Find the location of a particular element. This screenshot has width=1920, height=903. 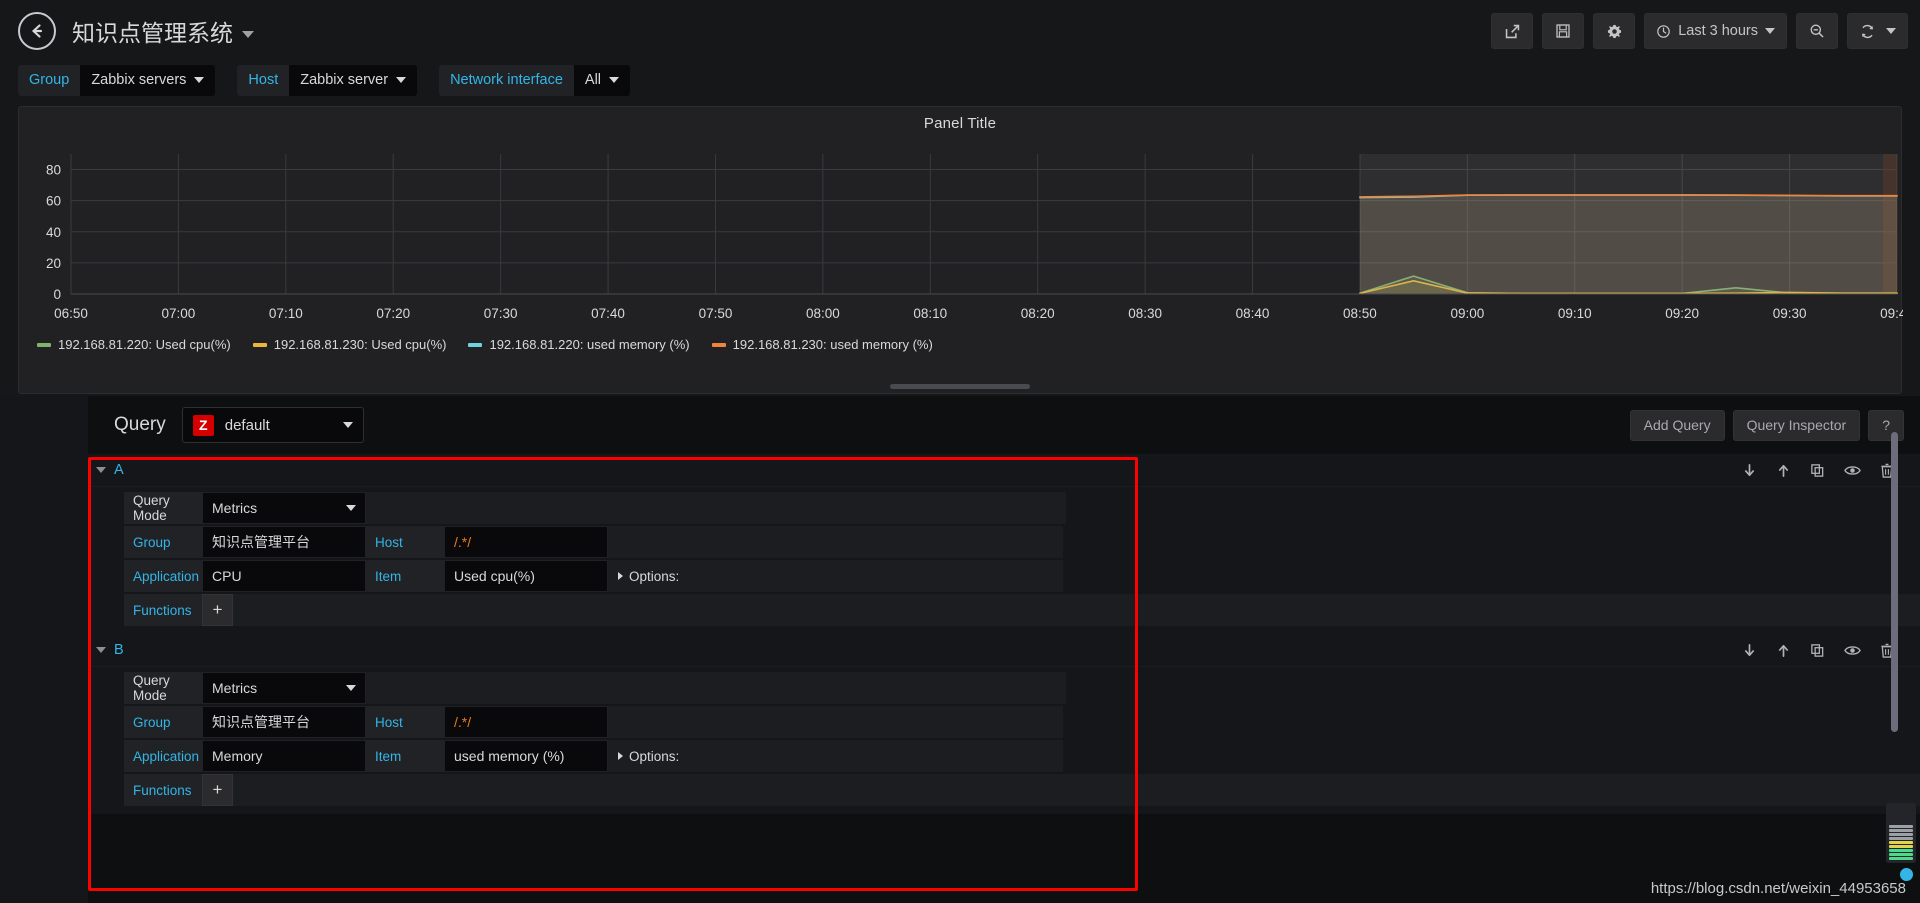

svg-text: 40 is located at coordinates (53, 232).